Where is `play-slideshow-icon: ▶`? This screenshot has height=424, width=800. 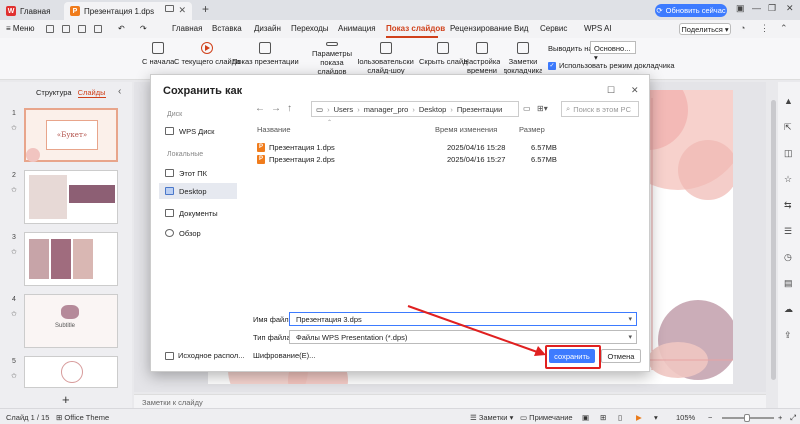 play-slideshow-icon: ▶ is located at coordinates (639, 417).